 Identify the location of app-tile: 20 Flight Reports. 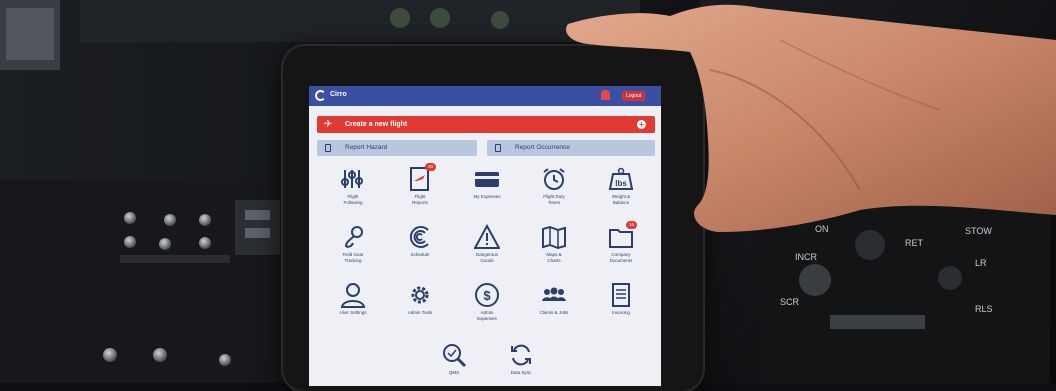
(420, 184).